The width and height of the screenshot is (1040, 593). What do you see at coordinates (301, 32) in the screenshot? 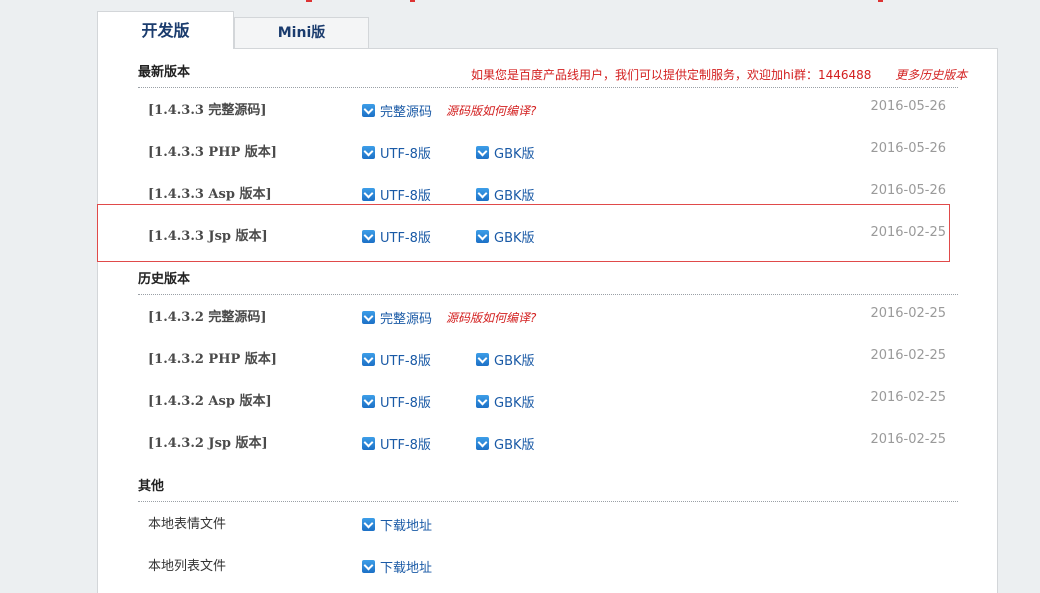
I see `tab-mini: Mini版` at bounding box center [301, 32].